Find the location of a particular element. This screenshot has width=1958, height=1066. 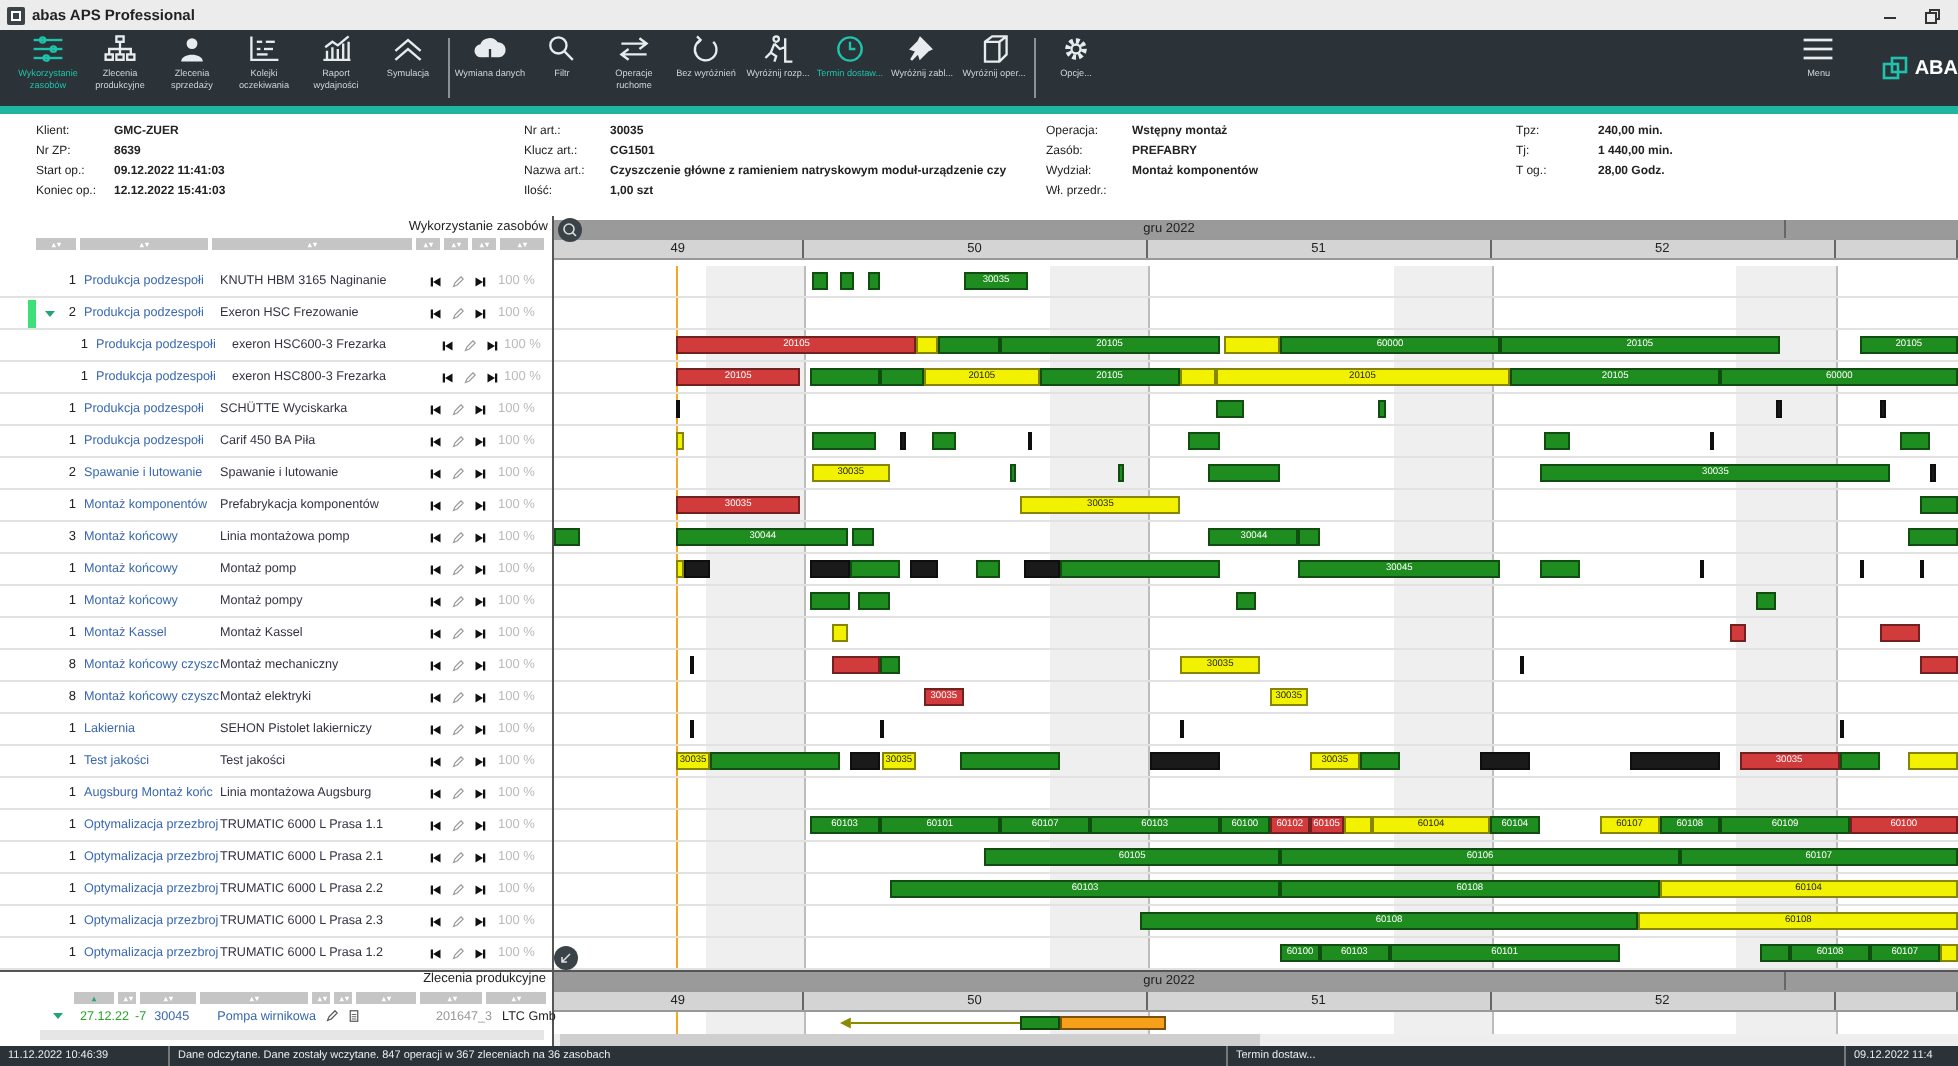

logo-icon is located at coordinates (1896, 68).